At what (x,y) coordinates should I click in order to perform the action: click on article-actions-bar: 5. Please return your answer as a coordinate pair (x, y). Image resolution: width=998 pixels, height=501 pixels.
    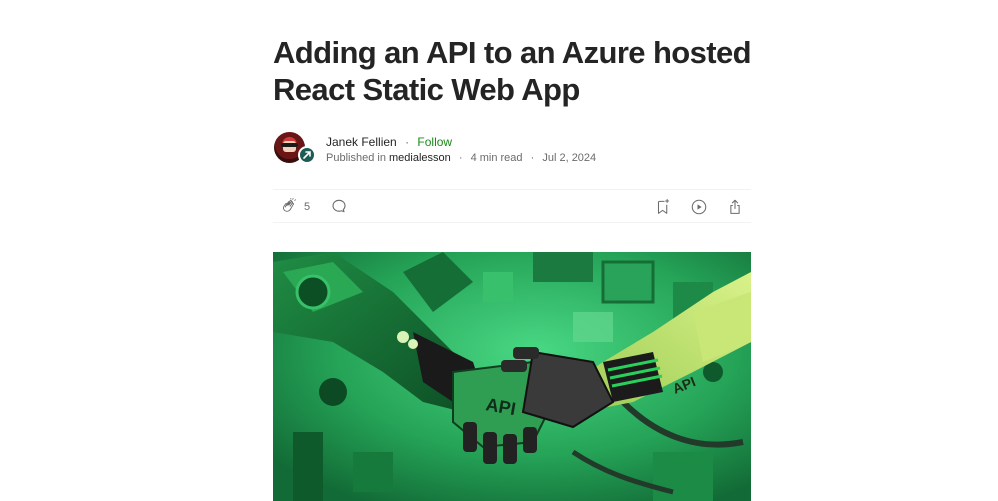
    Looking at the image, I should click on (512, 206).